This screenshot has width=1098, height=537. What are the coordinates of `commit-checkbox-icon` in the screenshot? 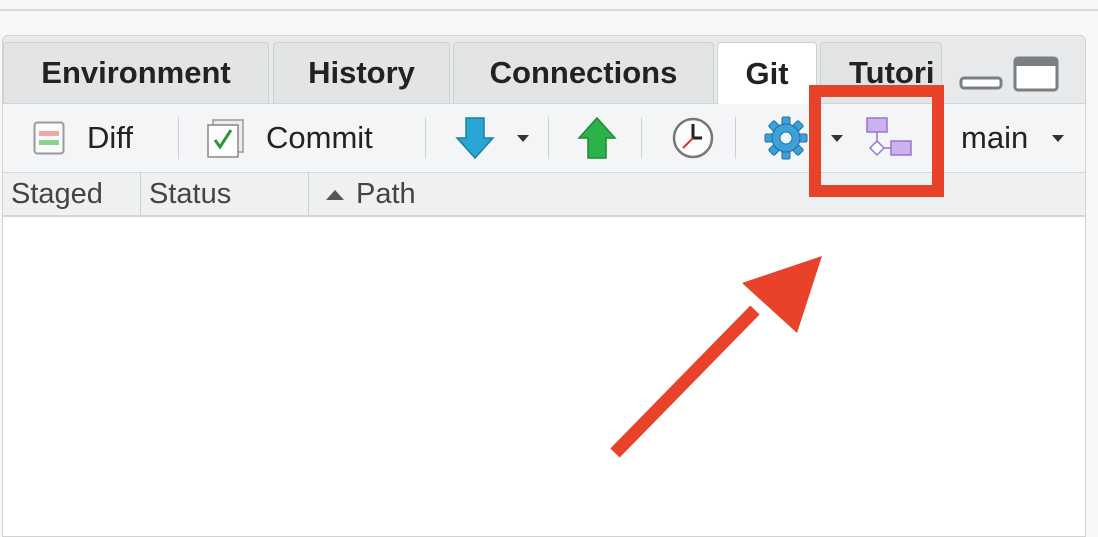 It's located at (225, 138).